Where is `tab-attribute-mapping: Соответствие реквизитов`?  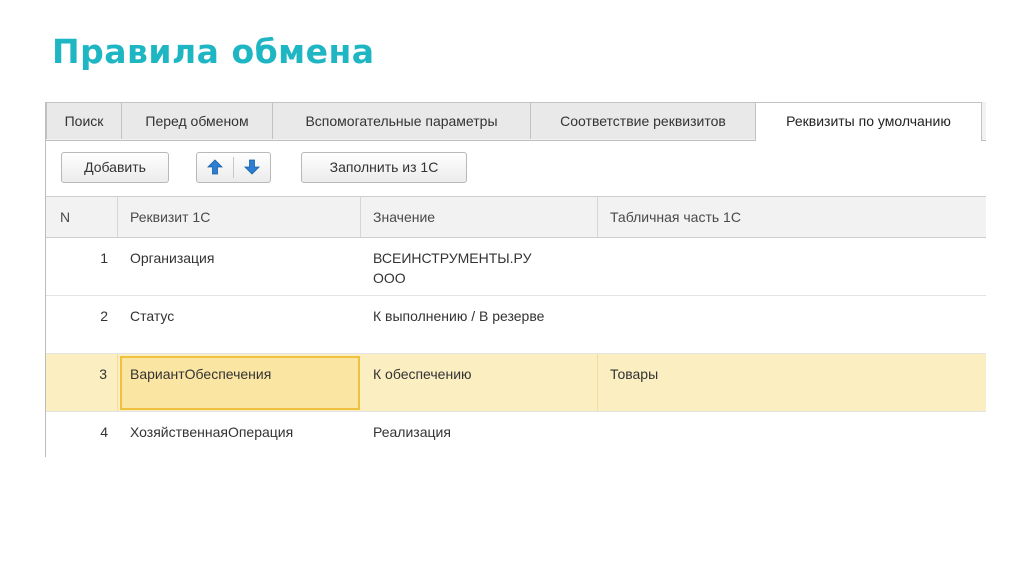
tab-attribute-mapping: Соответствие реквизитов is located at coordinates (643, 120).